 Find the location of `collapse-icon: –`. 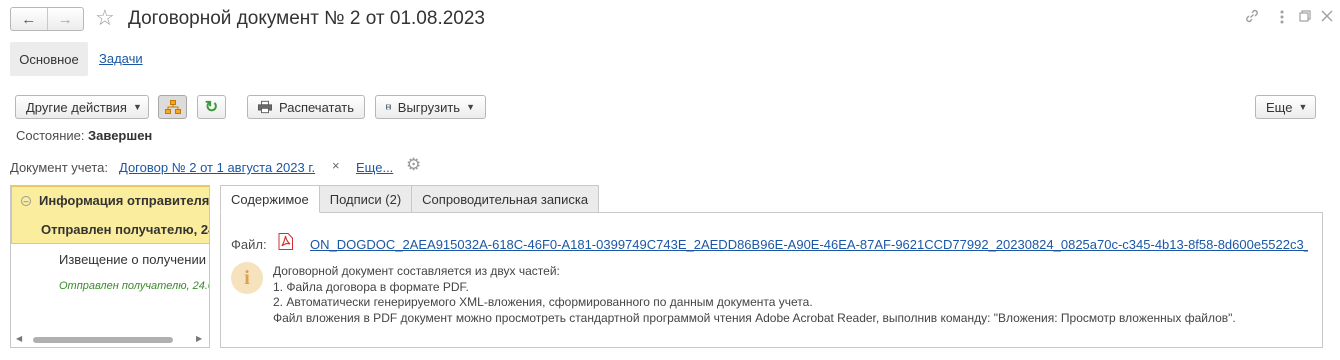

collapse-icon: – is located at coordinates (26, 201).